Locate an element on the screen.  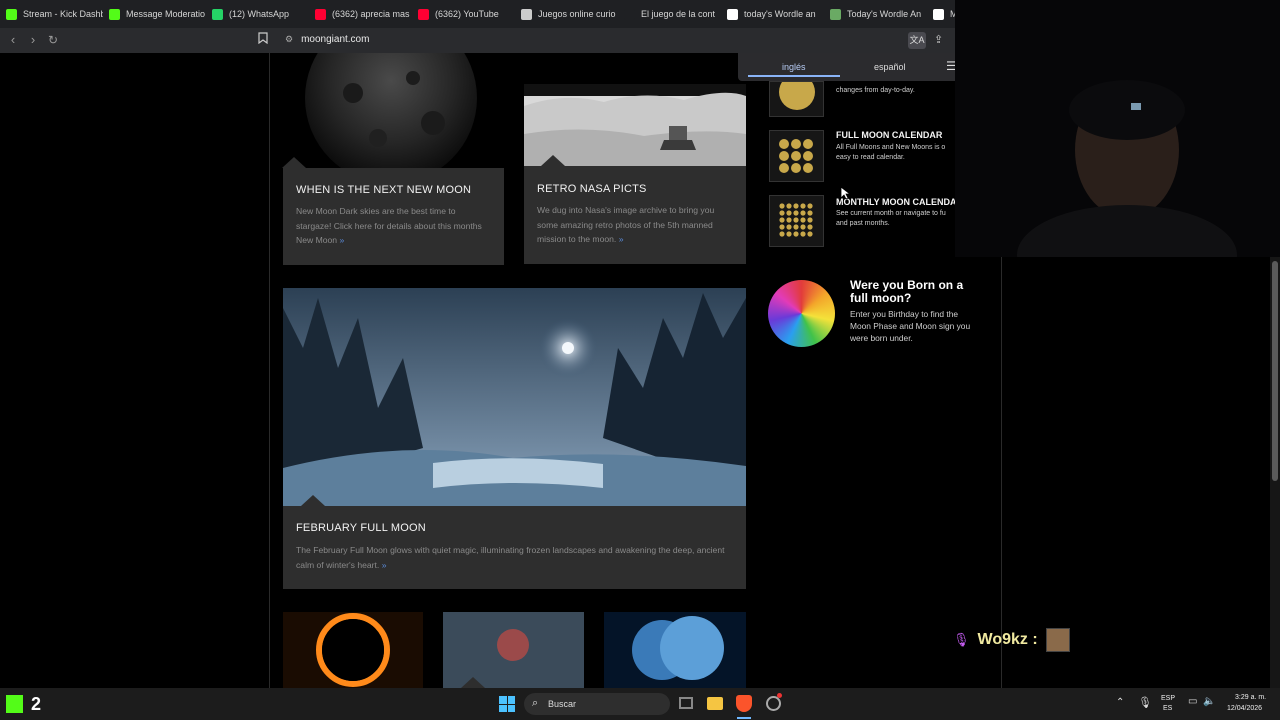
red-moon-thumbnail is located at coordinates (513, 650).